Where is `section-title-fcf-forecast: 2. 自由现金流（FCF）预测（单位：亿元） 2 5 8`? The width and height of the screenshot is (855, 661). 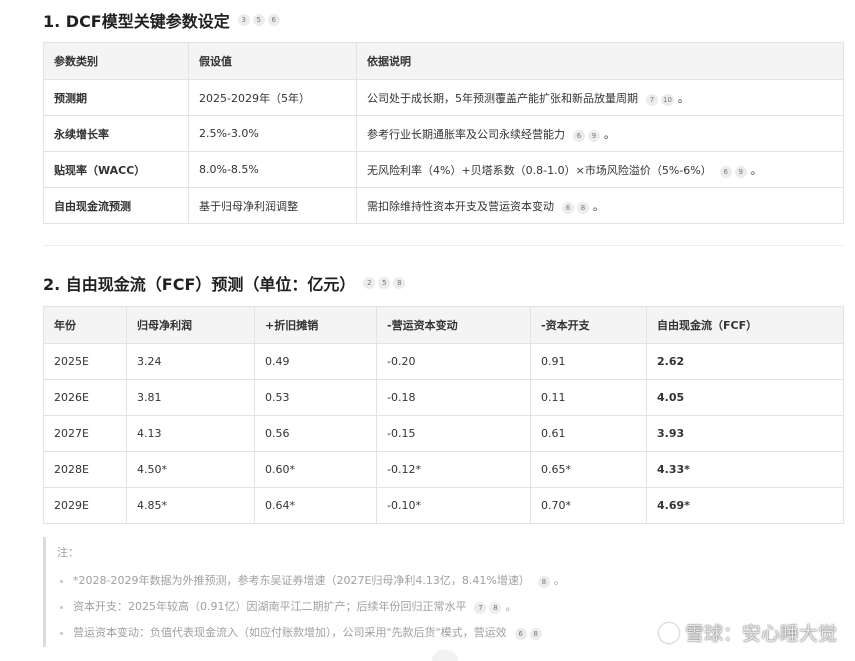
section-title-fcf-forecast: 2. 自由现金流（FCF）预测（单位：亿元） 2 5 8 is located at coordinates (224, 283).